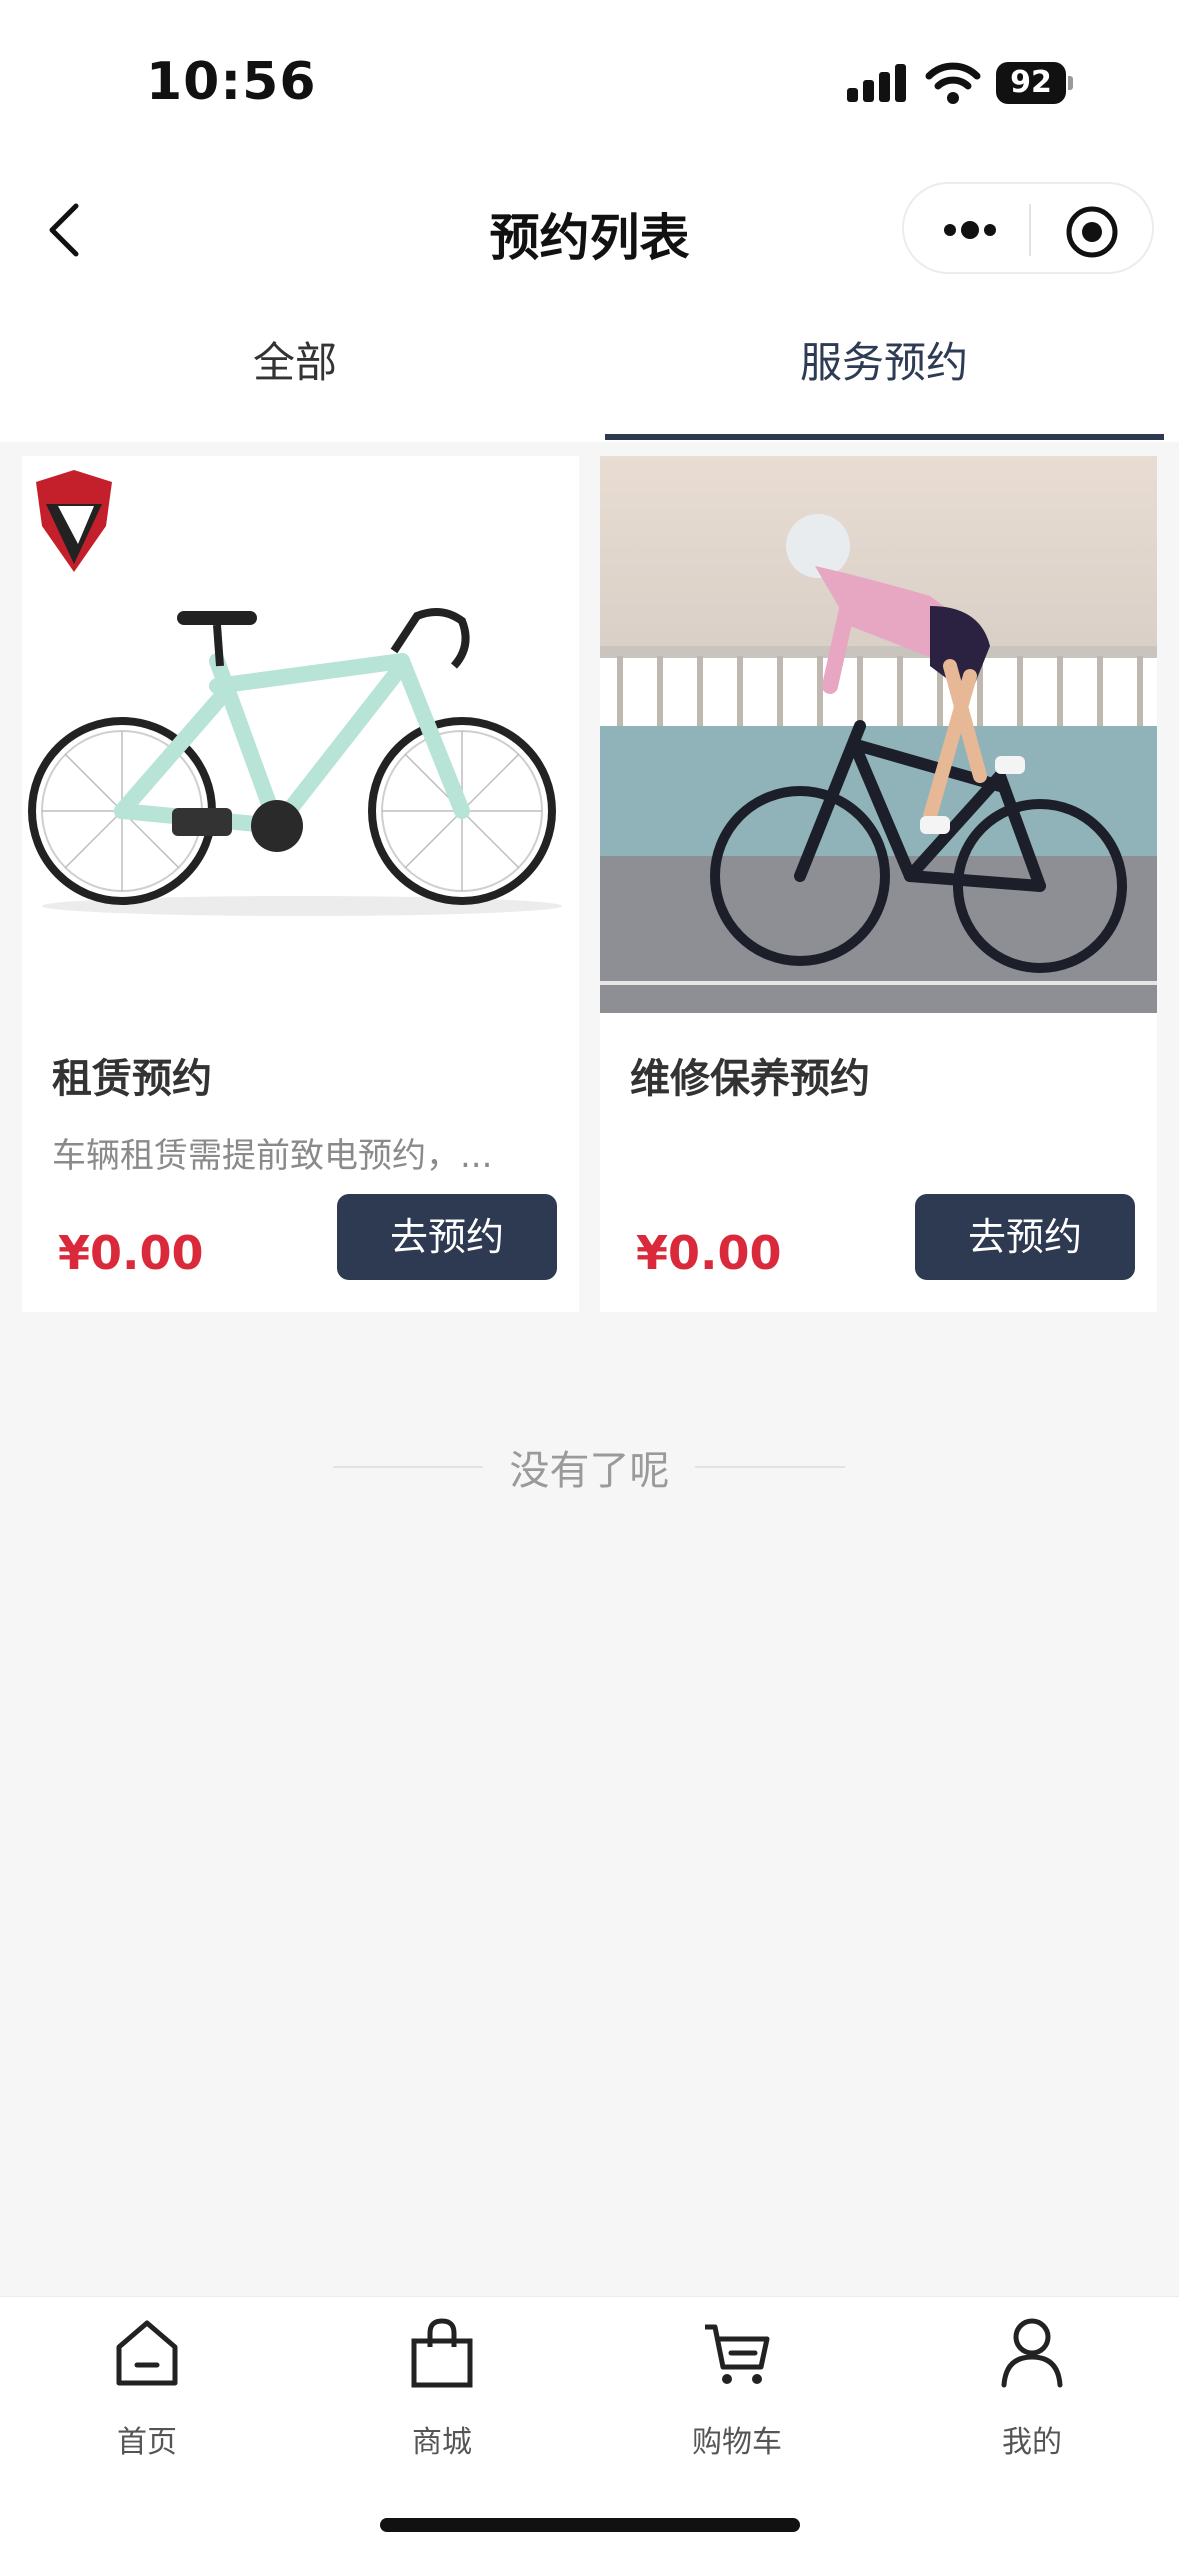 This screenshot has height=2557, width=1179. Describe the element at coordinates (589, 230) in the screenshot. I see `nav-bar: 预约列表` at that location.